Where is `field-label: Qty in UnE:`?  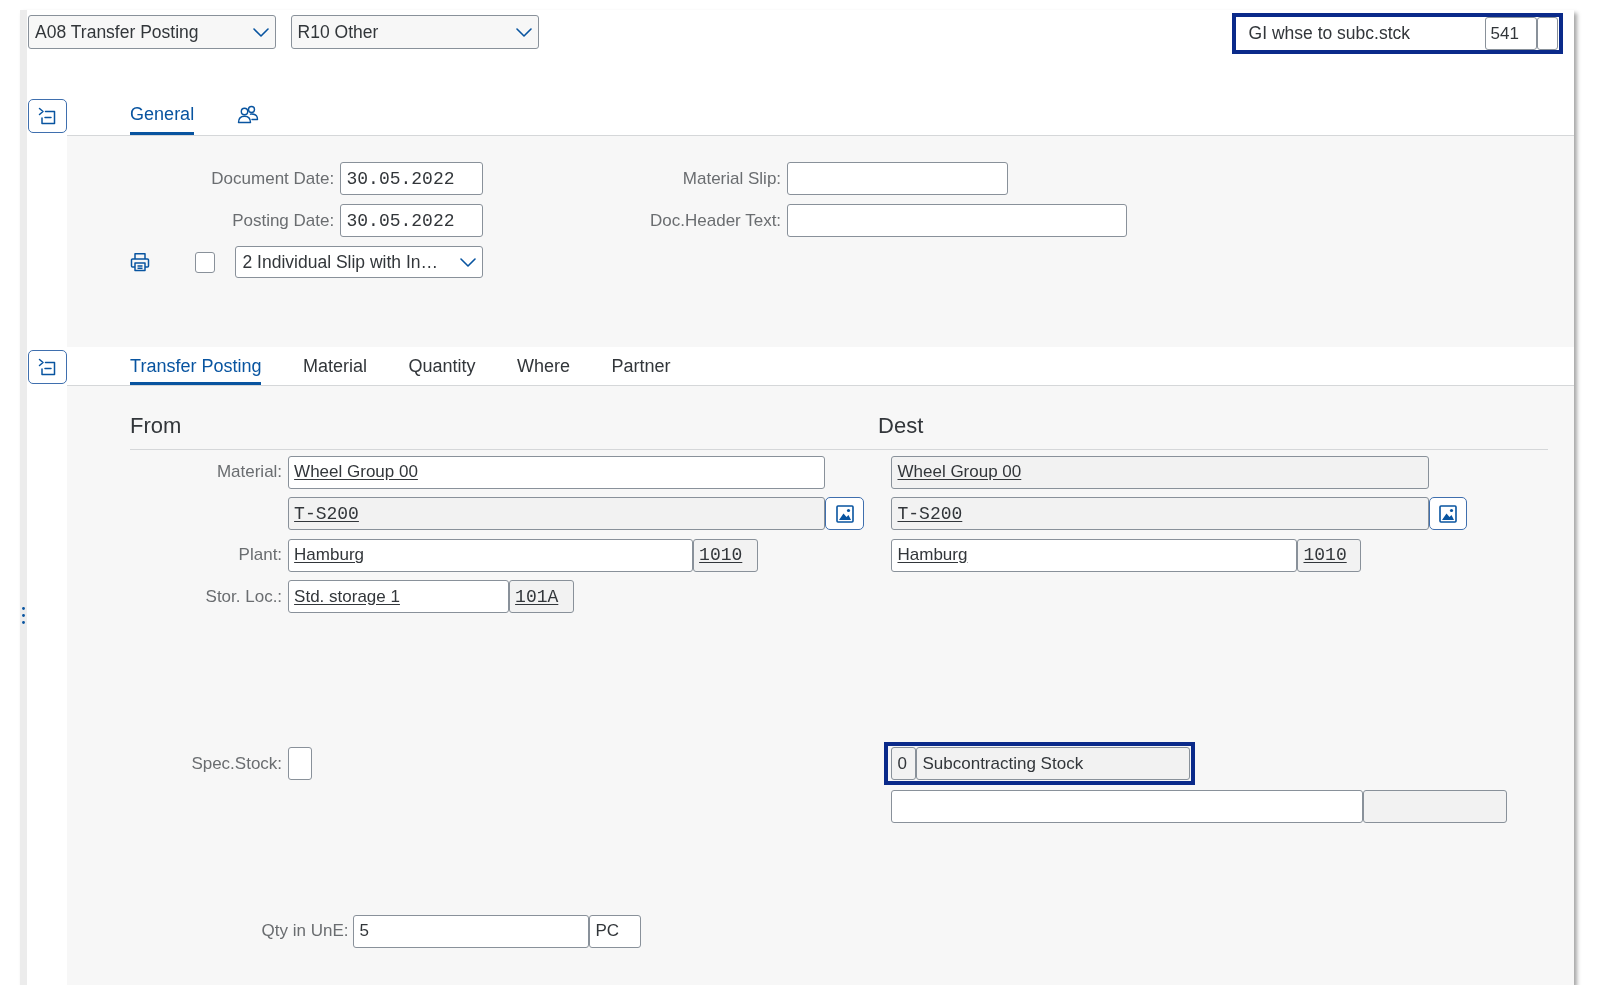
field-label: Qty in UnE: is located at coordinates (305, 931).